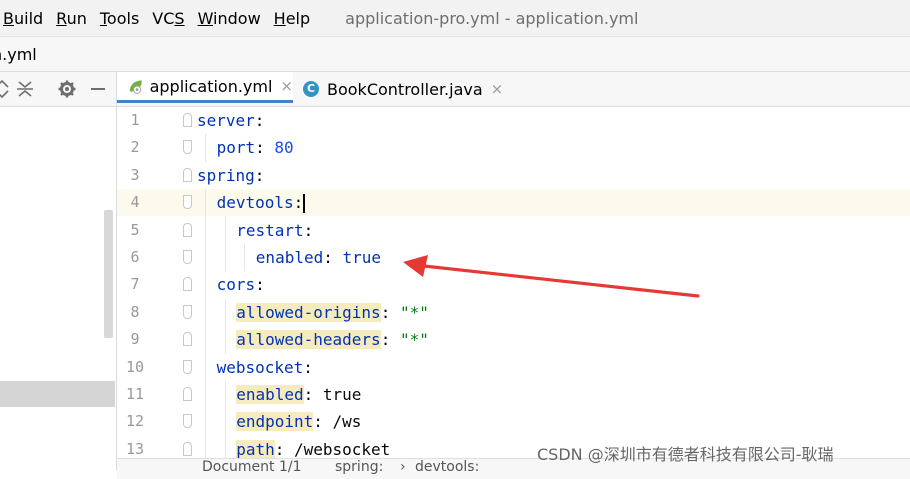  Describe the element at coordinates (359, 467) in the screenshot. I see `breadcrumb-item-spring: spring:` at that location.